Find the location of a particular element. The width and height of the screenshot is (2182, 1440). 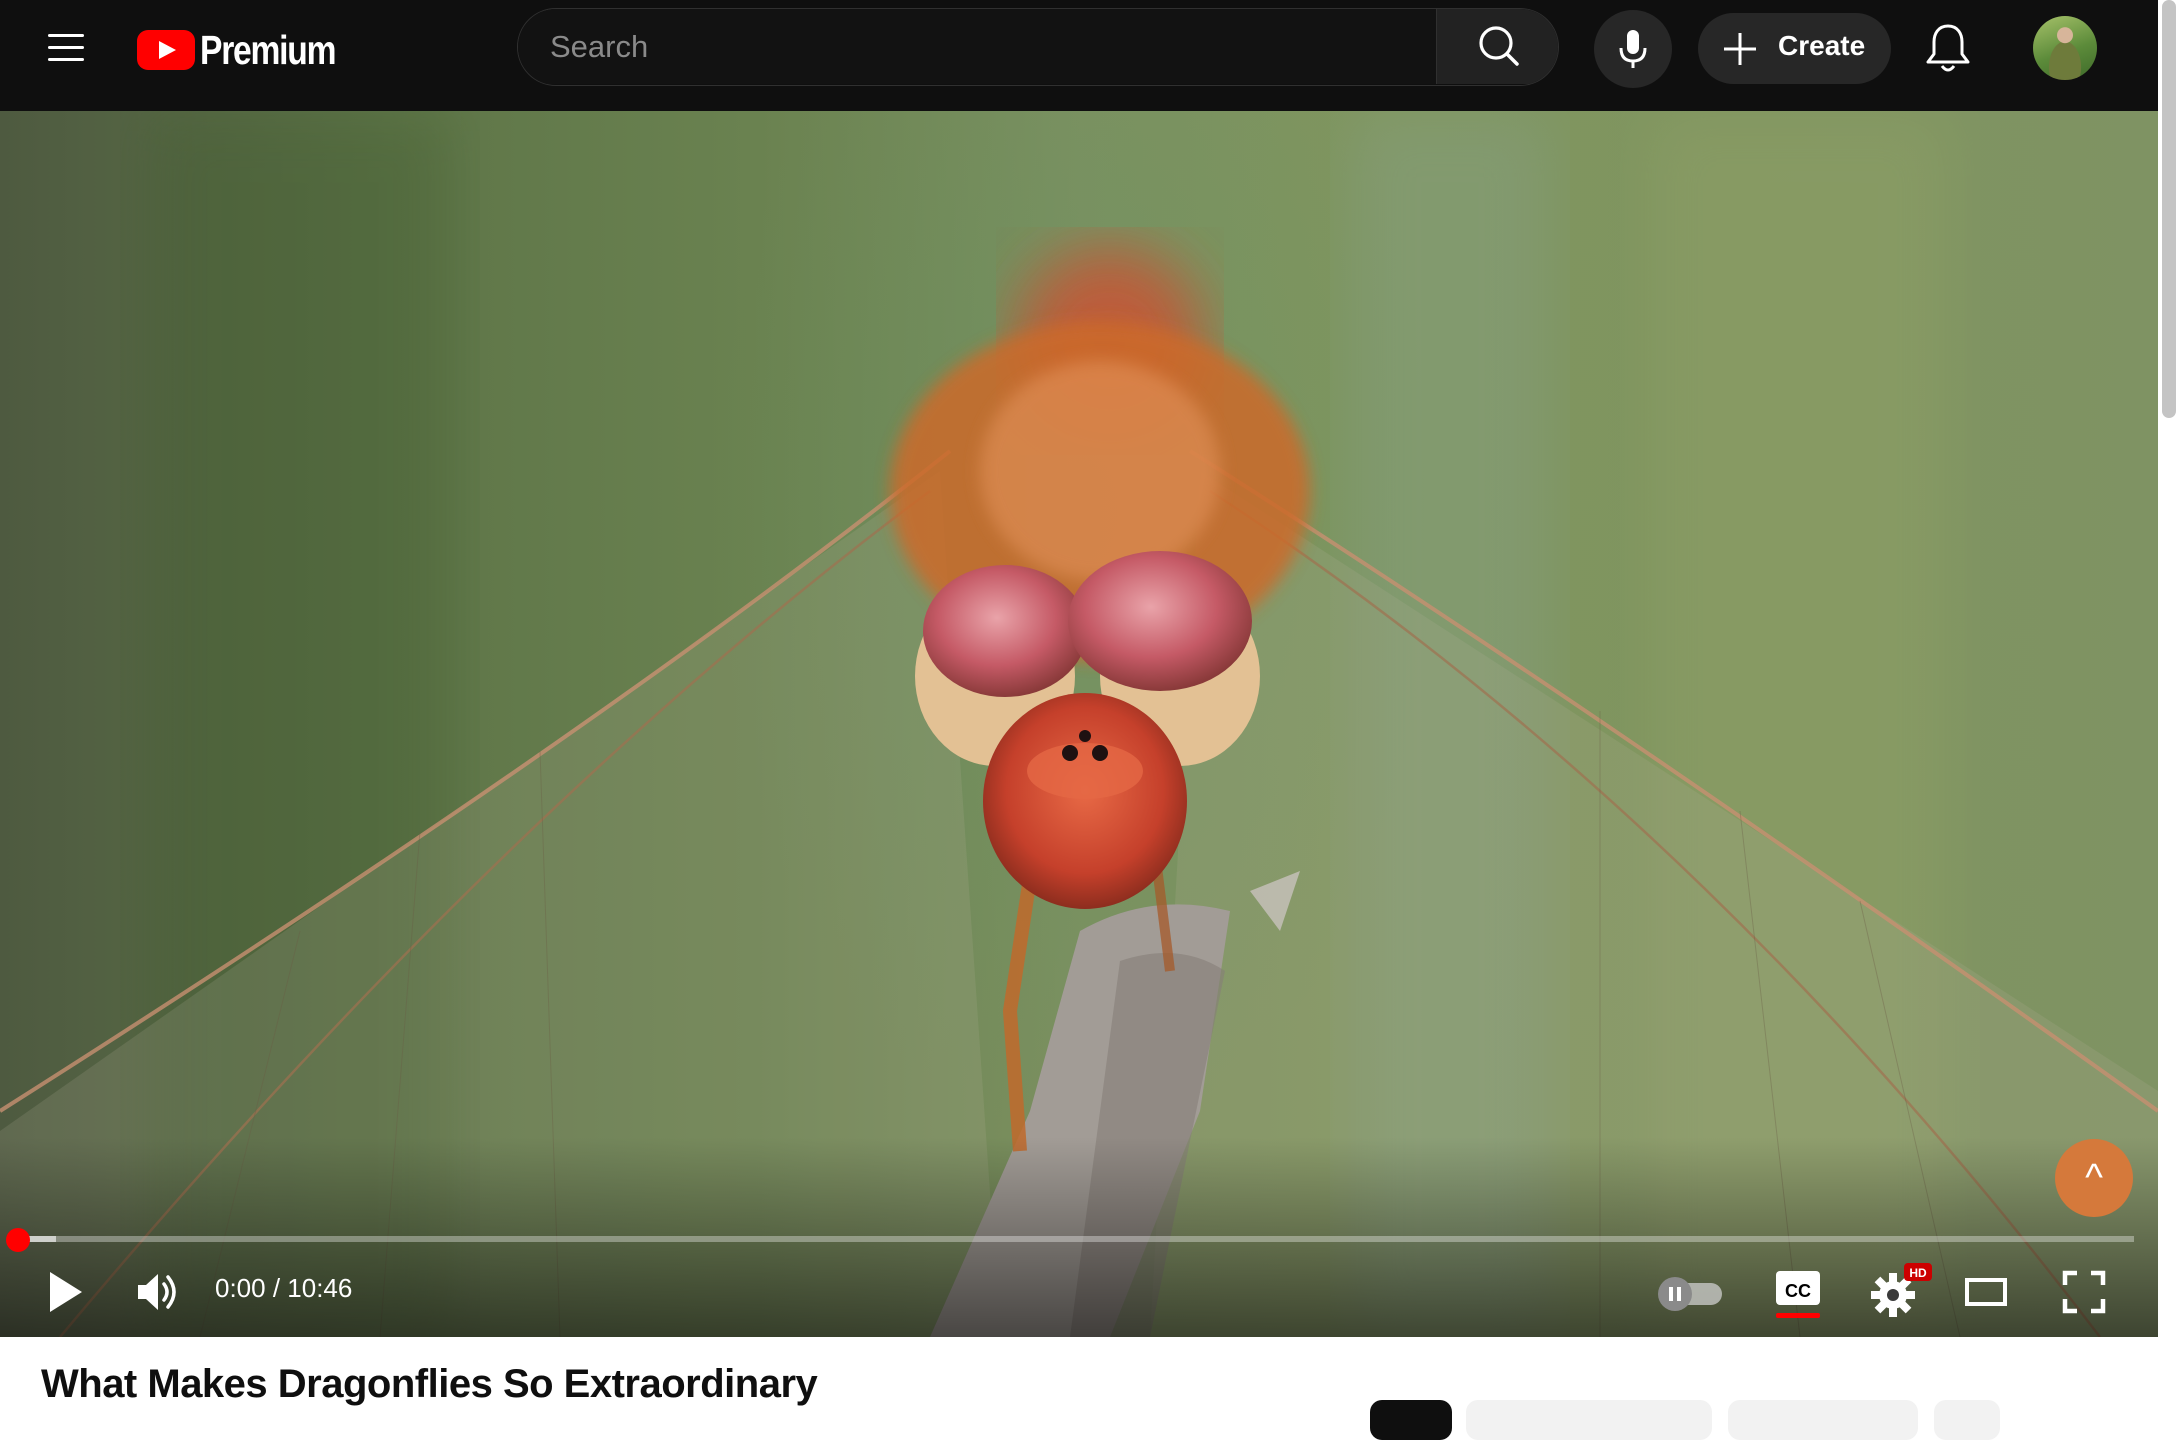

autoplay-toggle-icon is located at coordinates (1690, 1293).